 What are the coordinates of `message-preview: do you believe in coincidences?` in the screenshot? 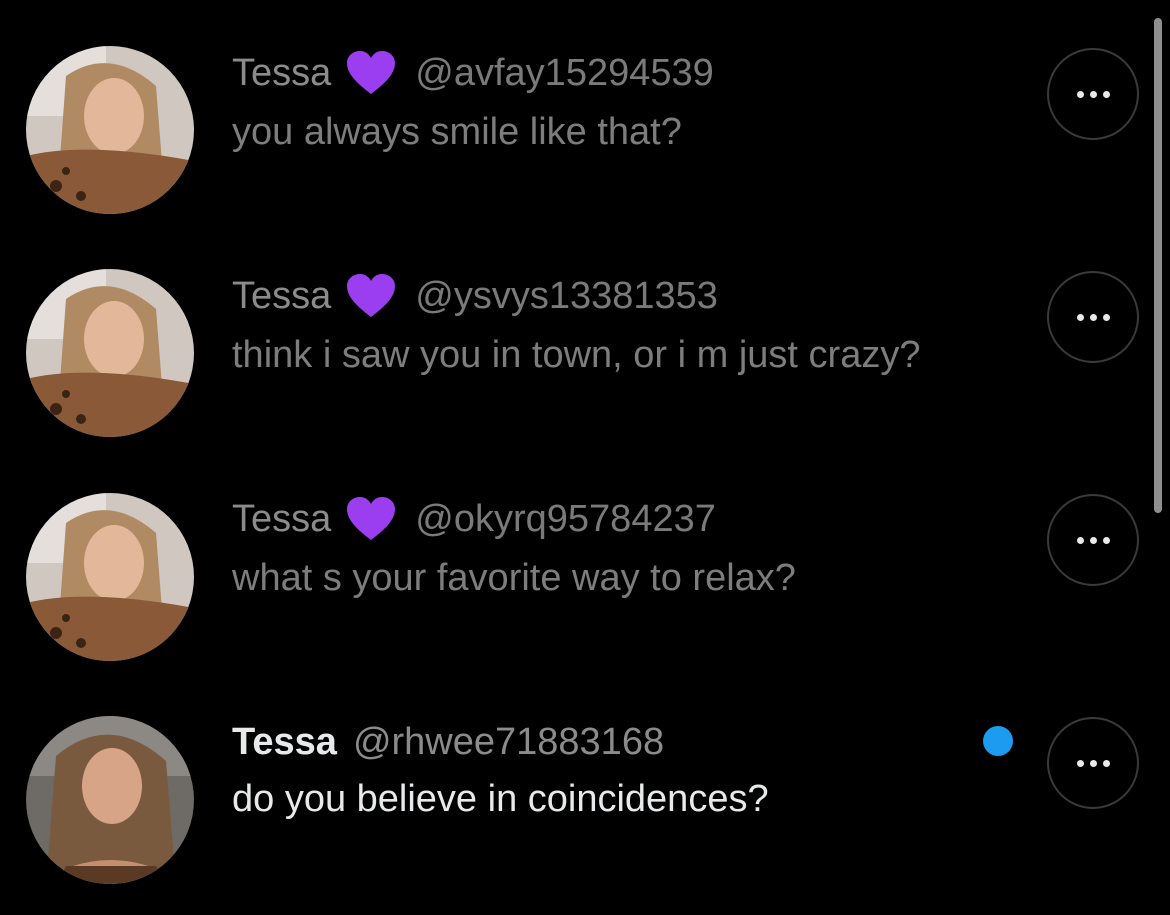 It's located at (500, 799).